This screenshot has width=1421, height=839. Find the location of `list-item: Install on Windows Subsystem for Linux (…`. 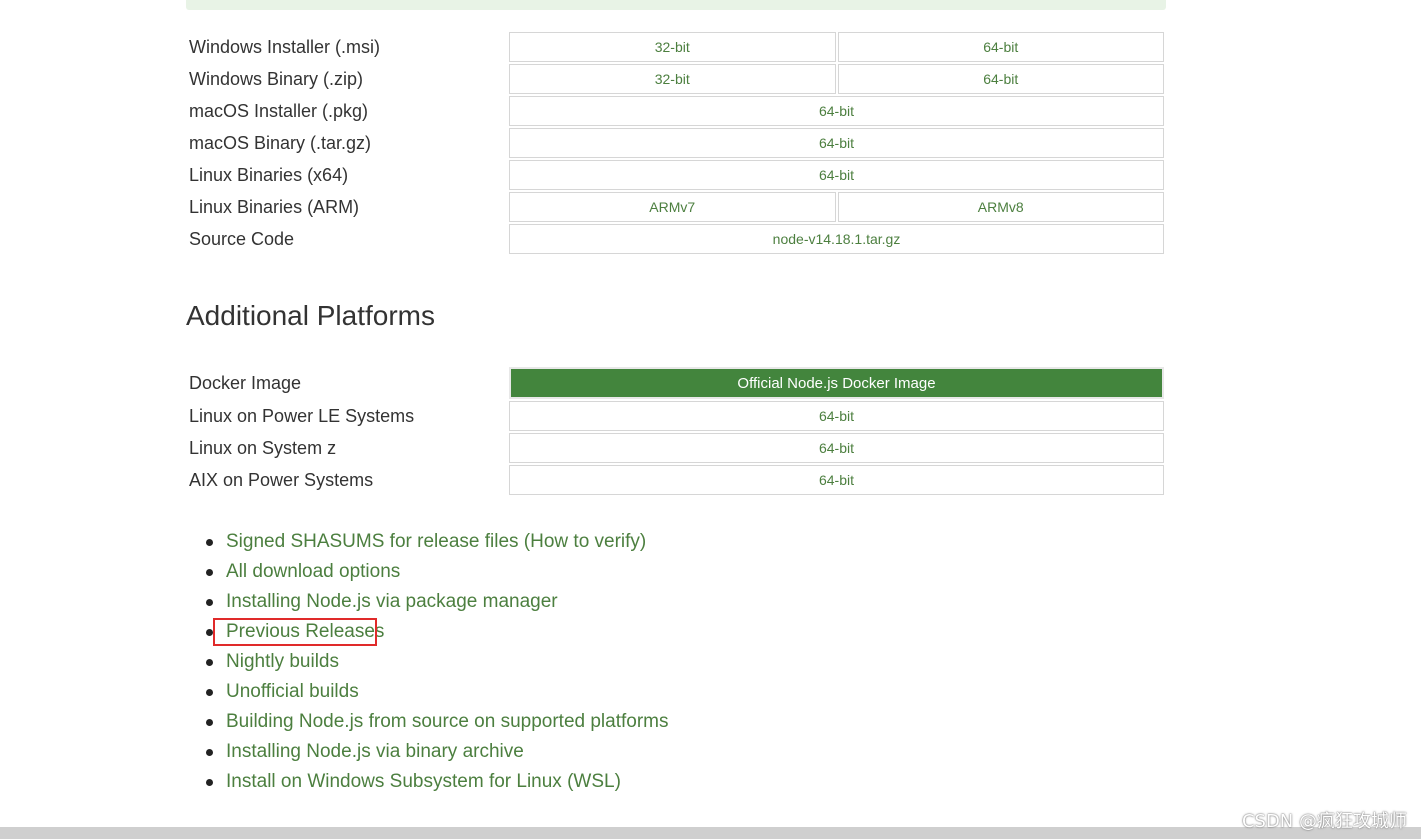

list-item: Install on Windows Subsystem for Linux (… is located at coordinates (437, 782).